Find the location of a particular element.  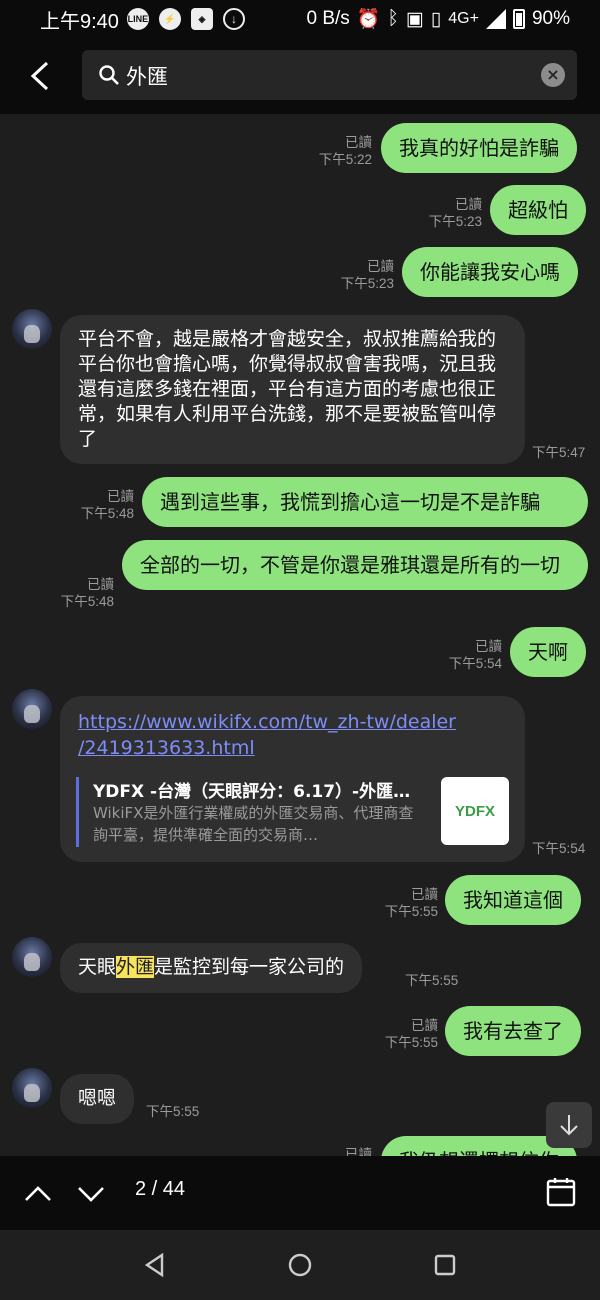

home-circle-icon is located at coordinates (300, 1265).